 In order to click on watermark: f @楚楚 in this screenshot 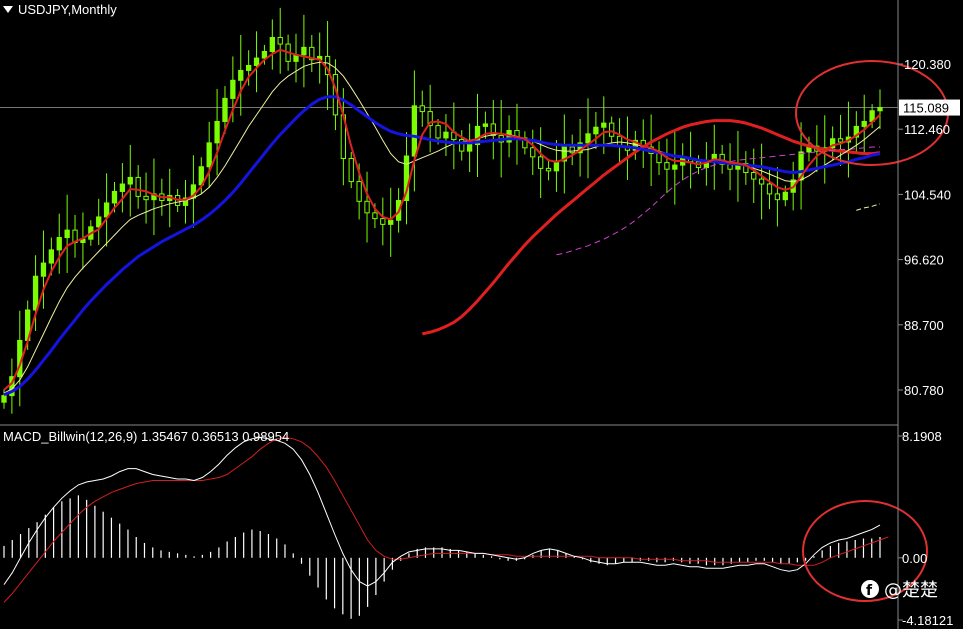, I will do `click(899, 590)`.